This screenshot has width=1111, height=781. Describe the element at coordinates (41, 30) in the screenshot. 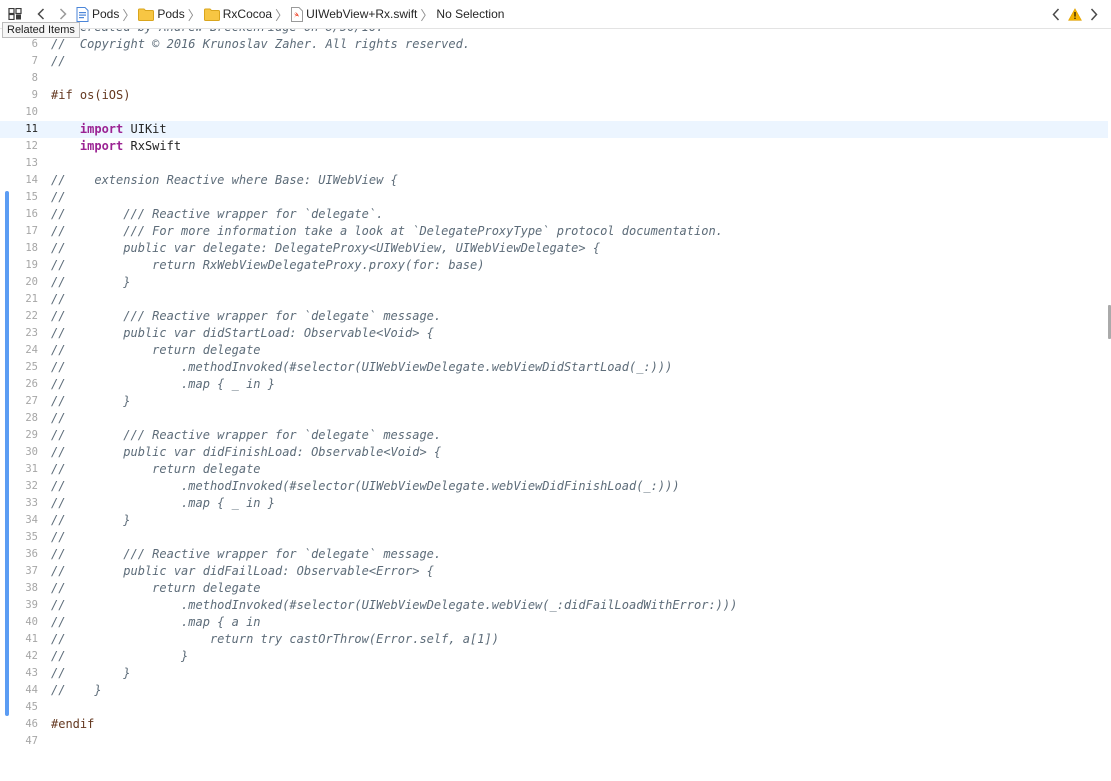

I see `related-items-tooltip: Related Items` at that location.